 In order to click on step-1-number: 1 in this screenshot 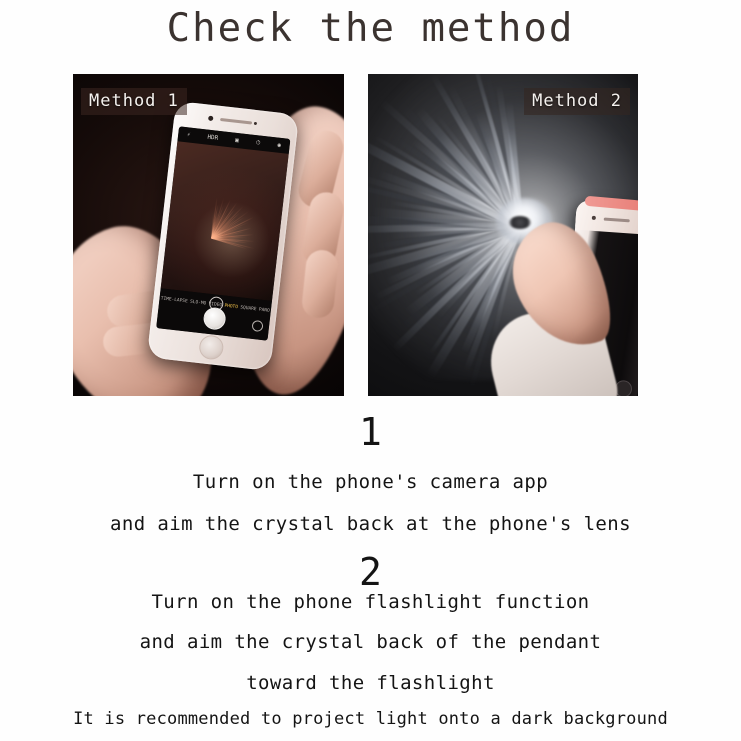, I will do `click(370, 432)`.